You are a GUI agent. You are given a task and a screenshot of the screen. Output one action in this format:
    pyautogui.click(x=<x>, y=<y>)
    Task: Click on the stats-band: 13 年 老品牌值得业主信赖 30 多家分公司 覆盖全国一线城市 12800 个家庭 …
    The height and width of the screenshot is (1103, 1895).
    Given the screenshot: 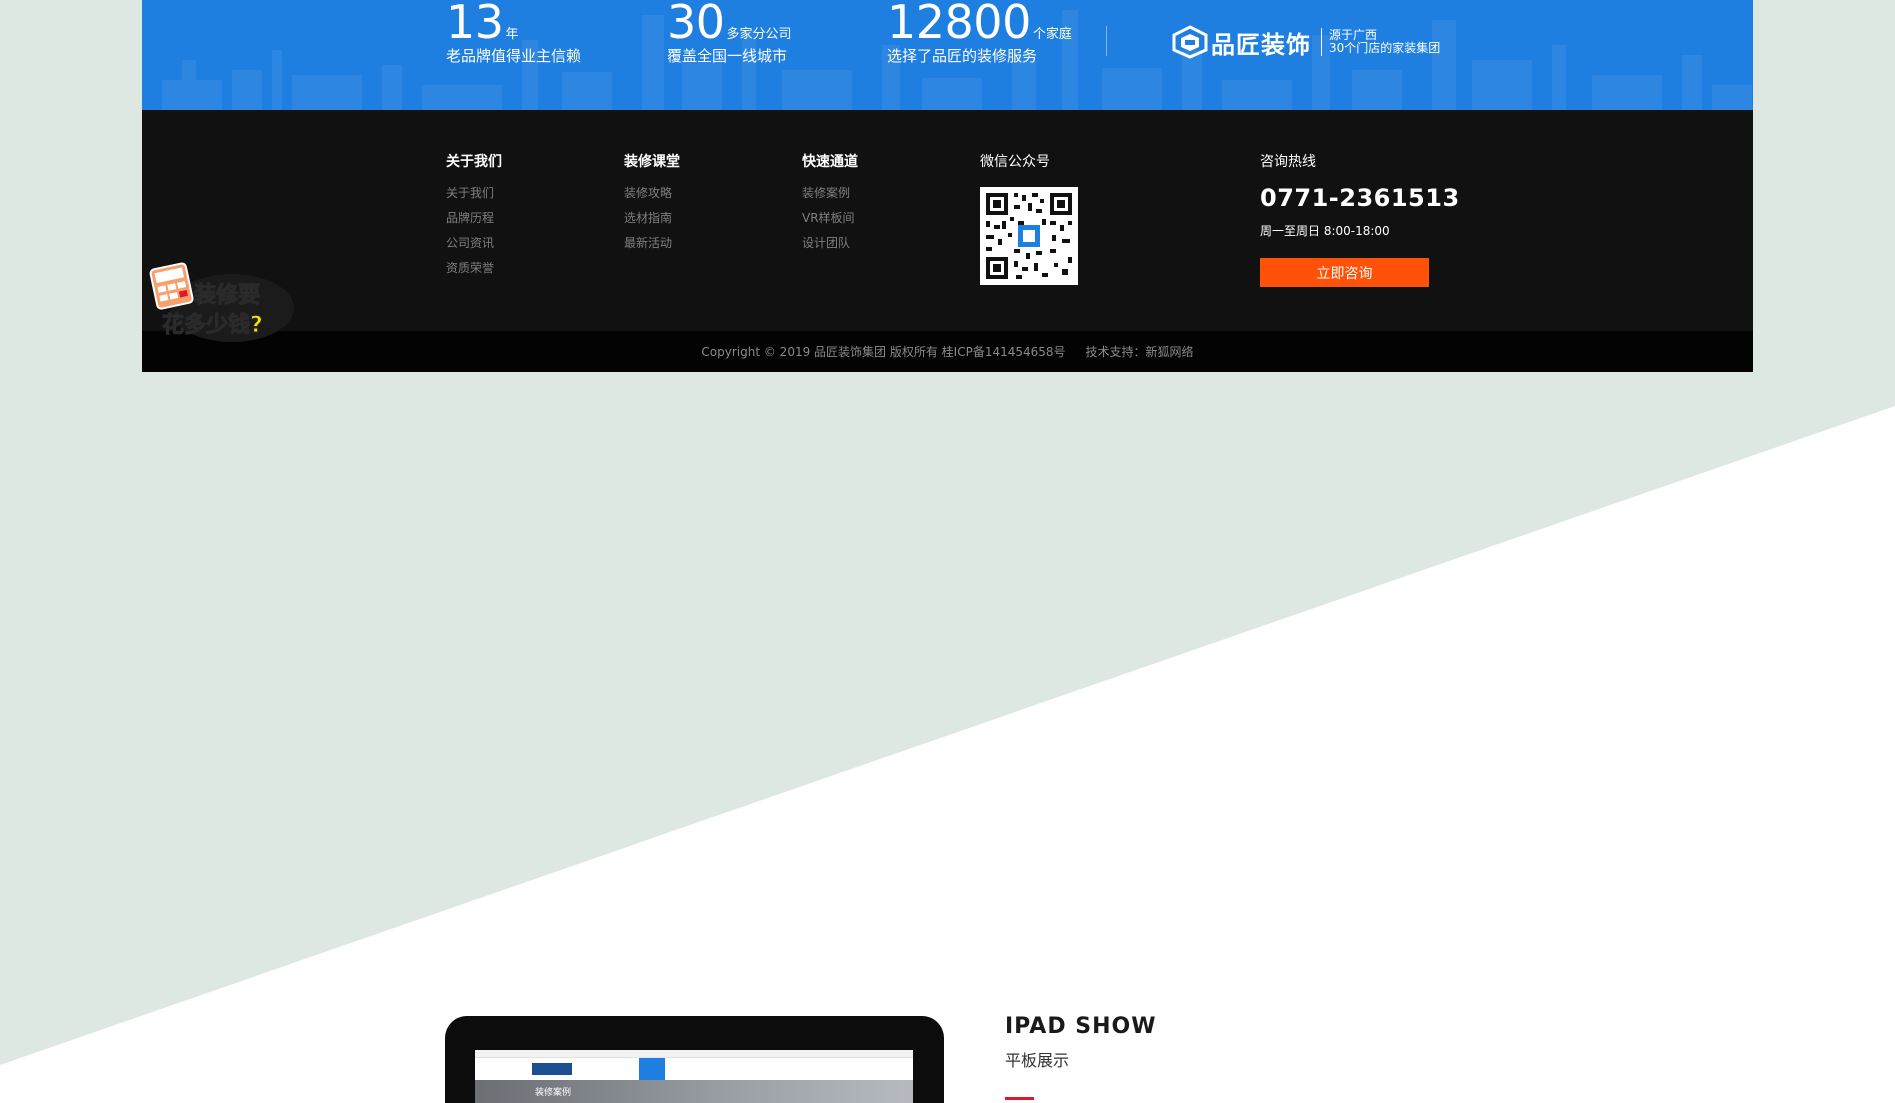 What is the action you would take?
    pyautogui.click(x=947, y=55)
    